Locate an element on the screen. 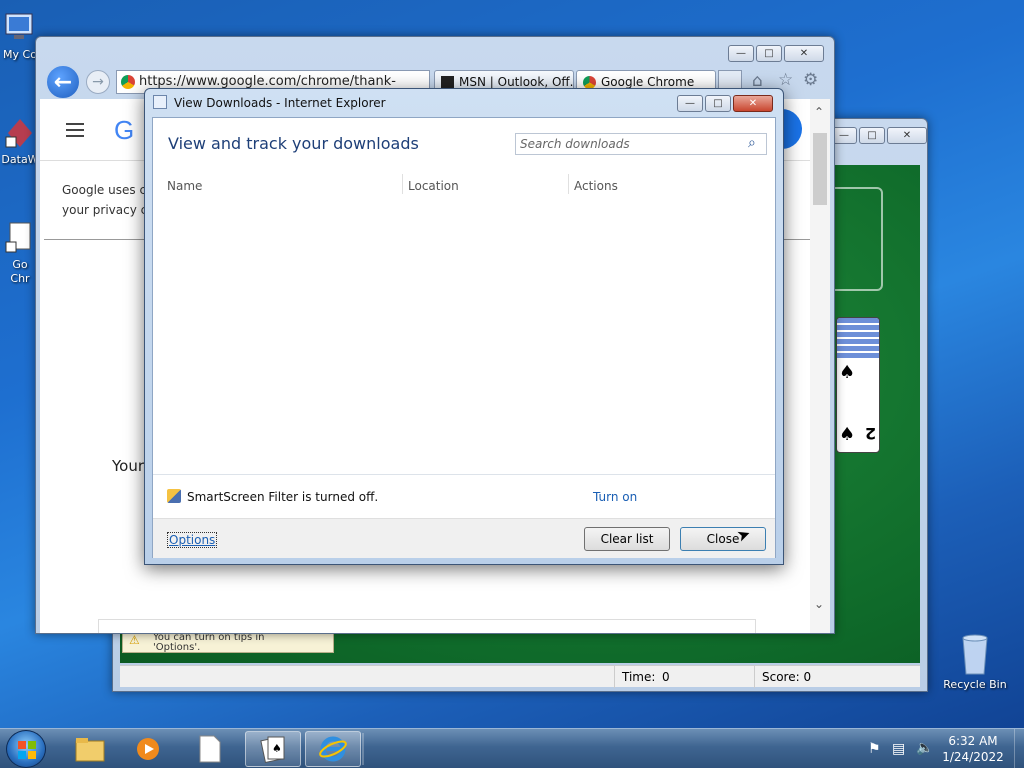  score-label: Score: 0 is located at coordinates (787, 677).